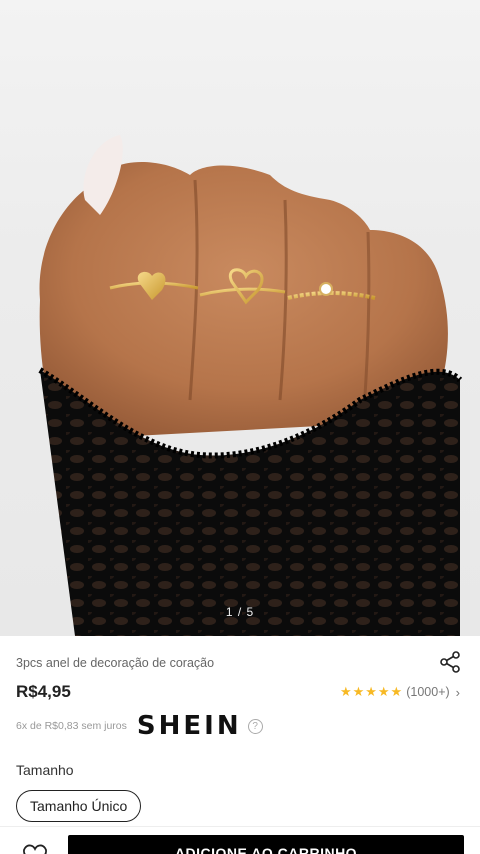 The height and width of the screenshot is (854, 480). Describe the element at coordinates (71, 726) in the screenshot. I see `installment-text: 6x de R$0,83 sem juros` at that location.